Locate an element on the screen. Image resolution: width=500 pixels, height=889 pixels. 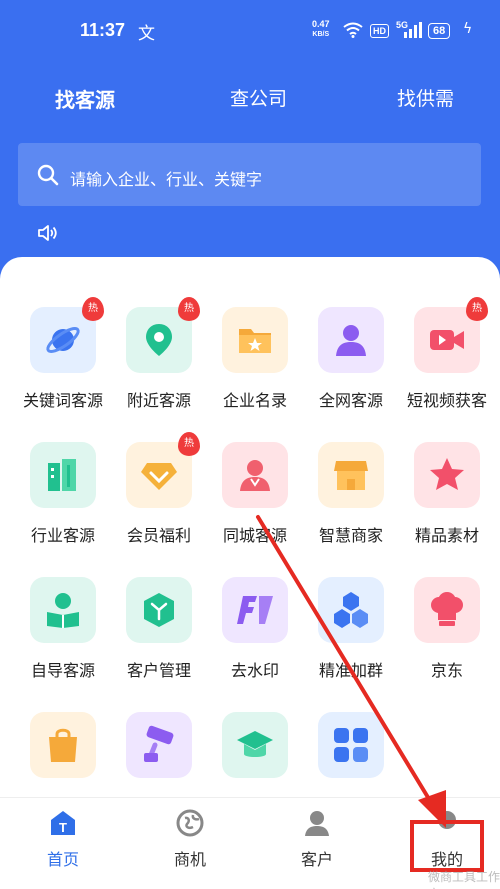
vip-diamond-icon is located at coordinates (159, 476).